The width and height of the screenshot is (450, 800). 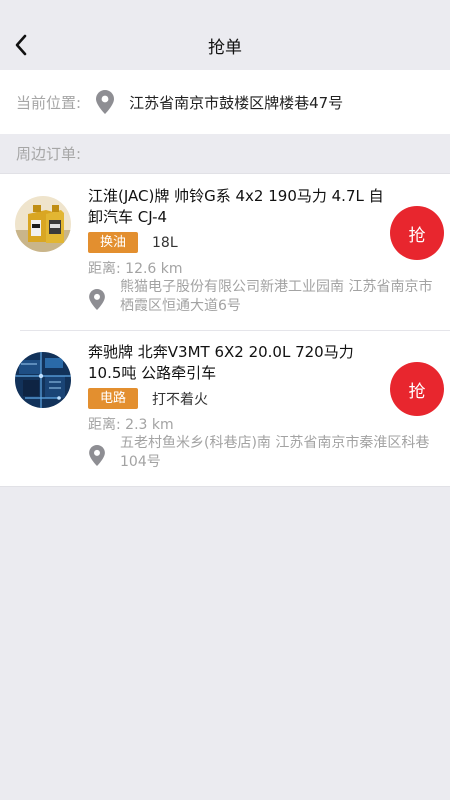 What do you see at coordinates (49, 102) in the screenshot?
I see `current-location-label: 当前位置:` at bounding box center [49, 102].